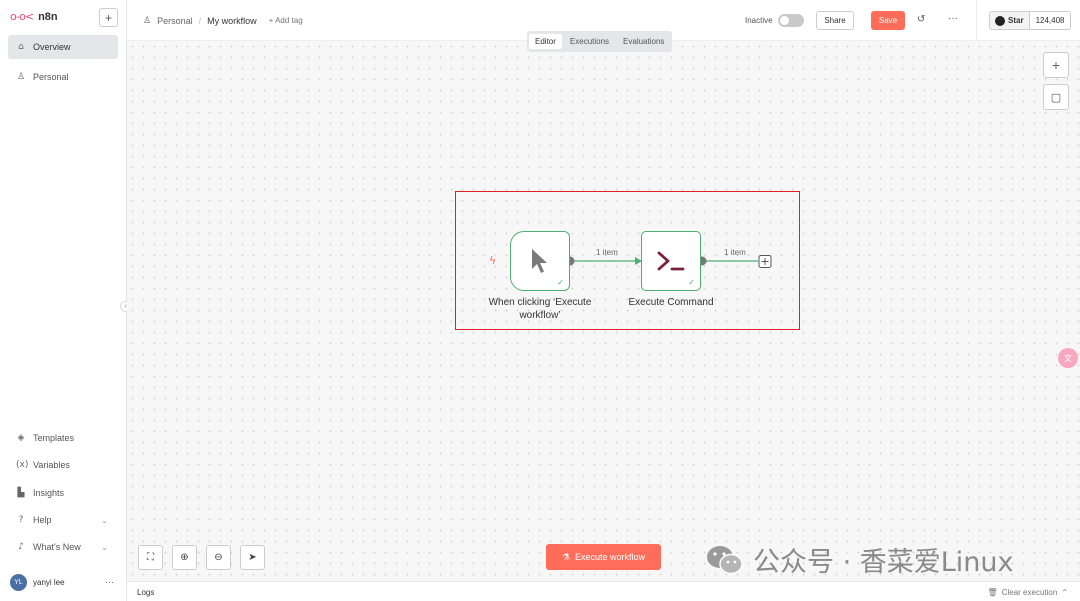  Describe the element at coordinates (493, 260) in the screenshot. I see `trigger-bolt-icon: ϟ` at that location.